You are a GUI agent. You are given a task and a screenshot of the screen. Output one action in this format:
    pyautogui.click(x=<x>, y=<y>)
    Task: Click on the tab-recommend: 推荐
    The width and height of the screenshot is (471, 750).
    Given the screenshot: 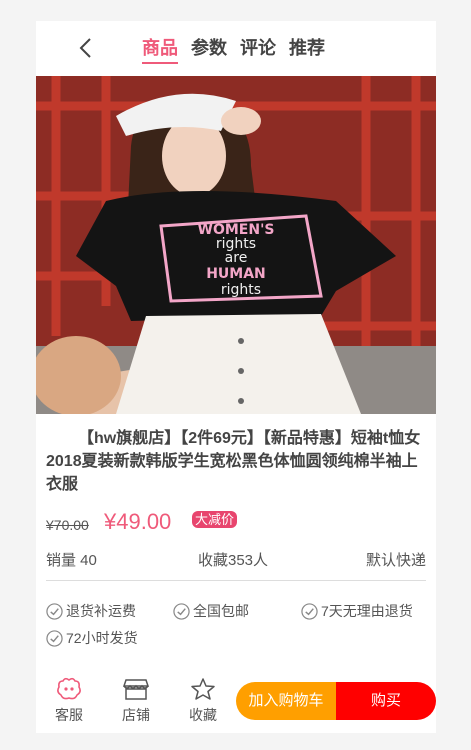 What is the action you would take?
    pyautogui.click(x=307, y=50)
    